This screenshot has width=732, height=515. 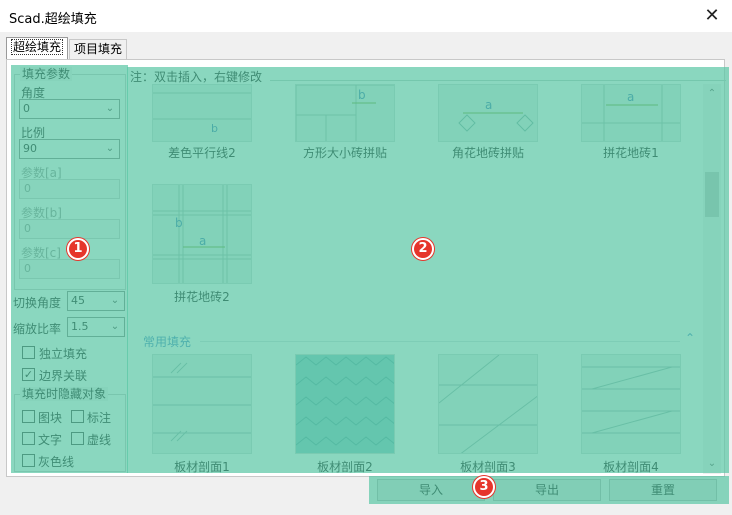 I want to click on switch-angle-value: 45, so click(x=78, y=300).